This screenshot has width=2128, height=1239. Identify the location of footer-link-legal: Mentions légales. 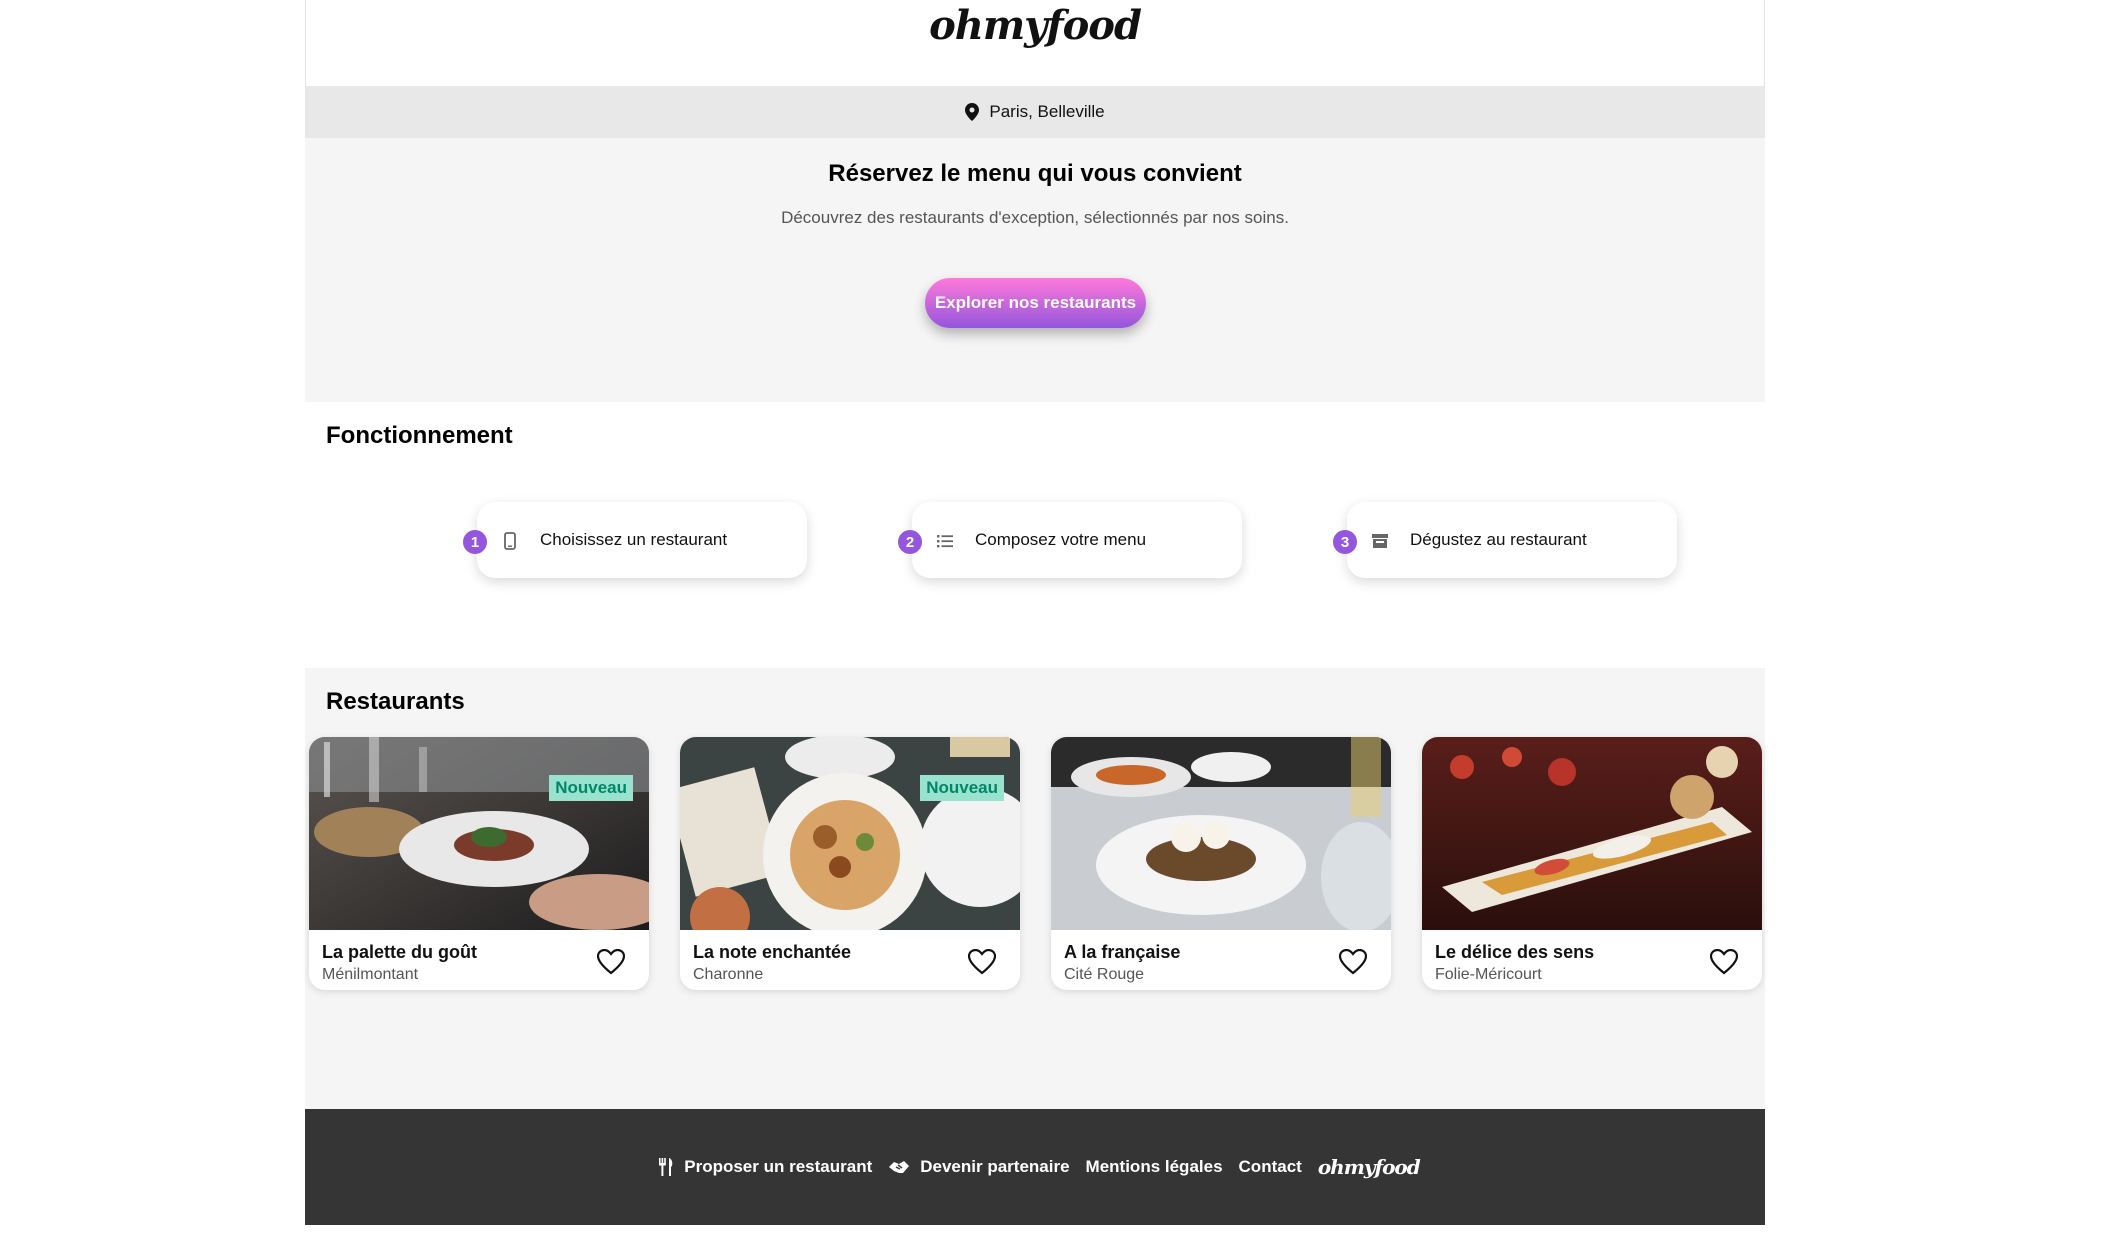
(1154, 1167).